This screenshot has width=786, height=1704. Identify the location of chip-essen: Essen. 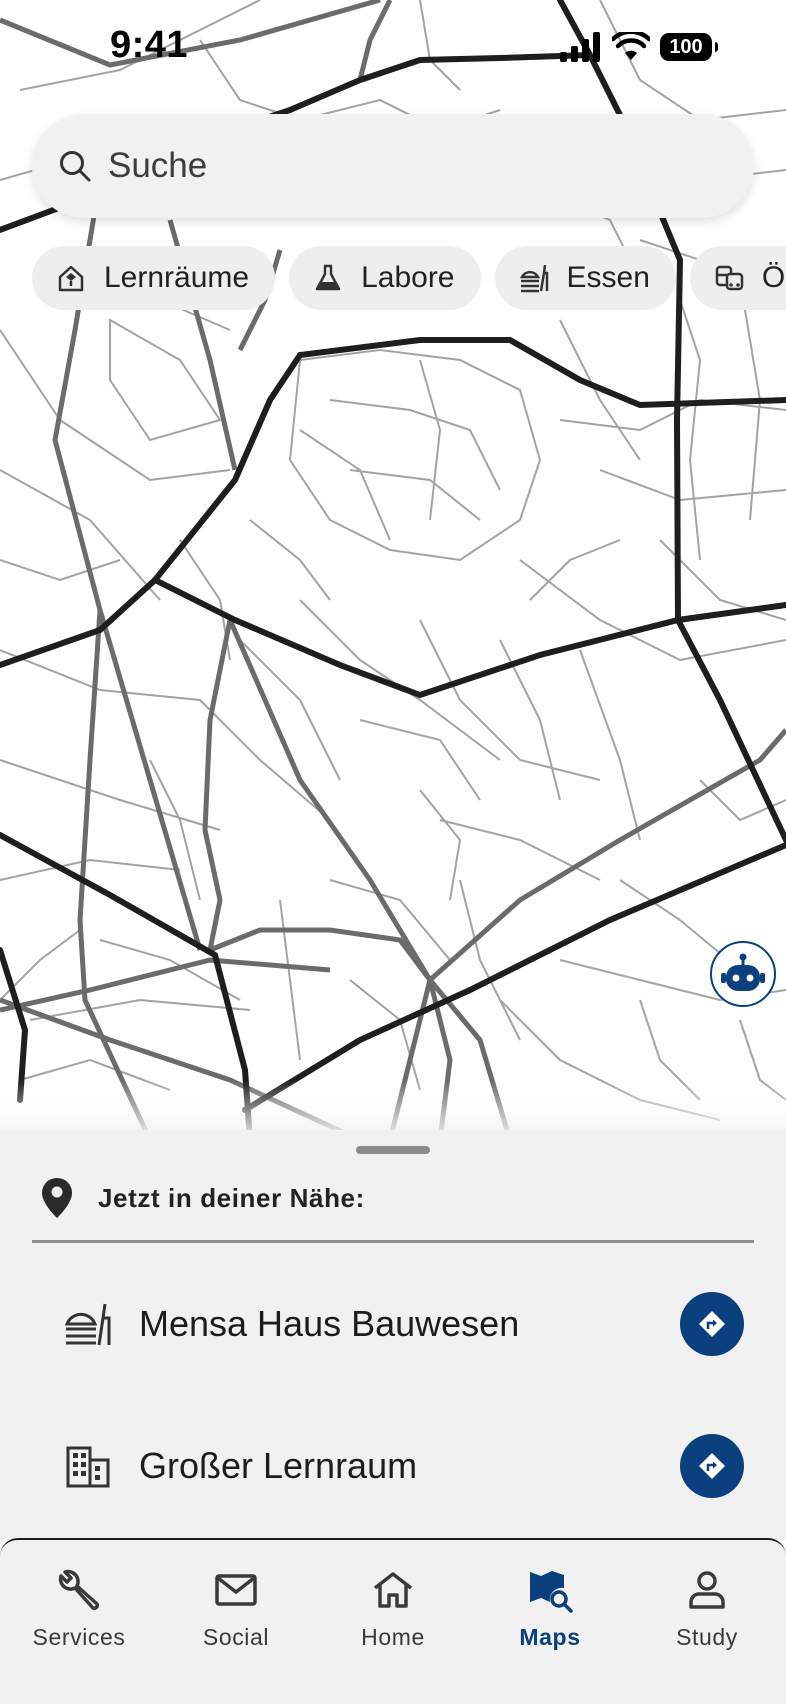
(585, 278).